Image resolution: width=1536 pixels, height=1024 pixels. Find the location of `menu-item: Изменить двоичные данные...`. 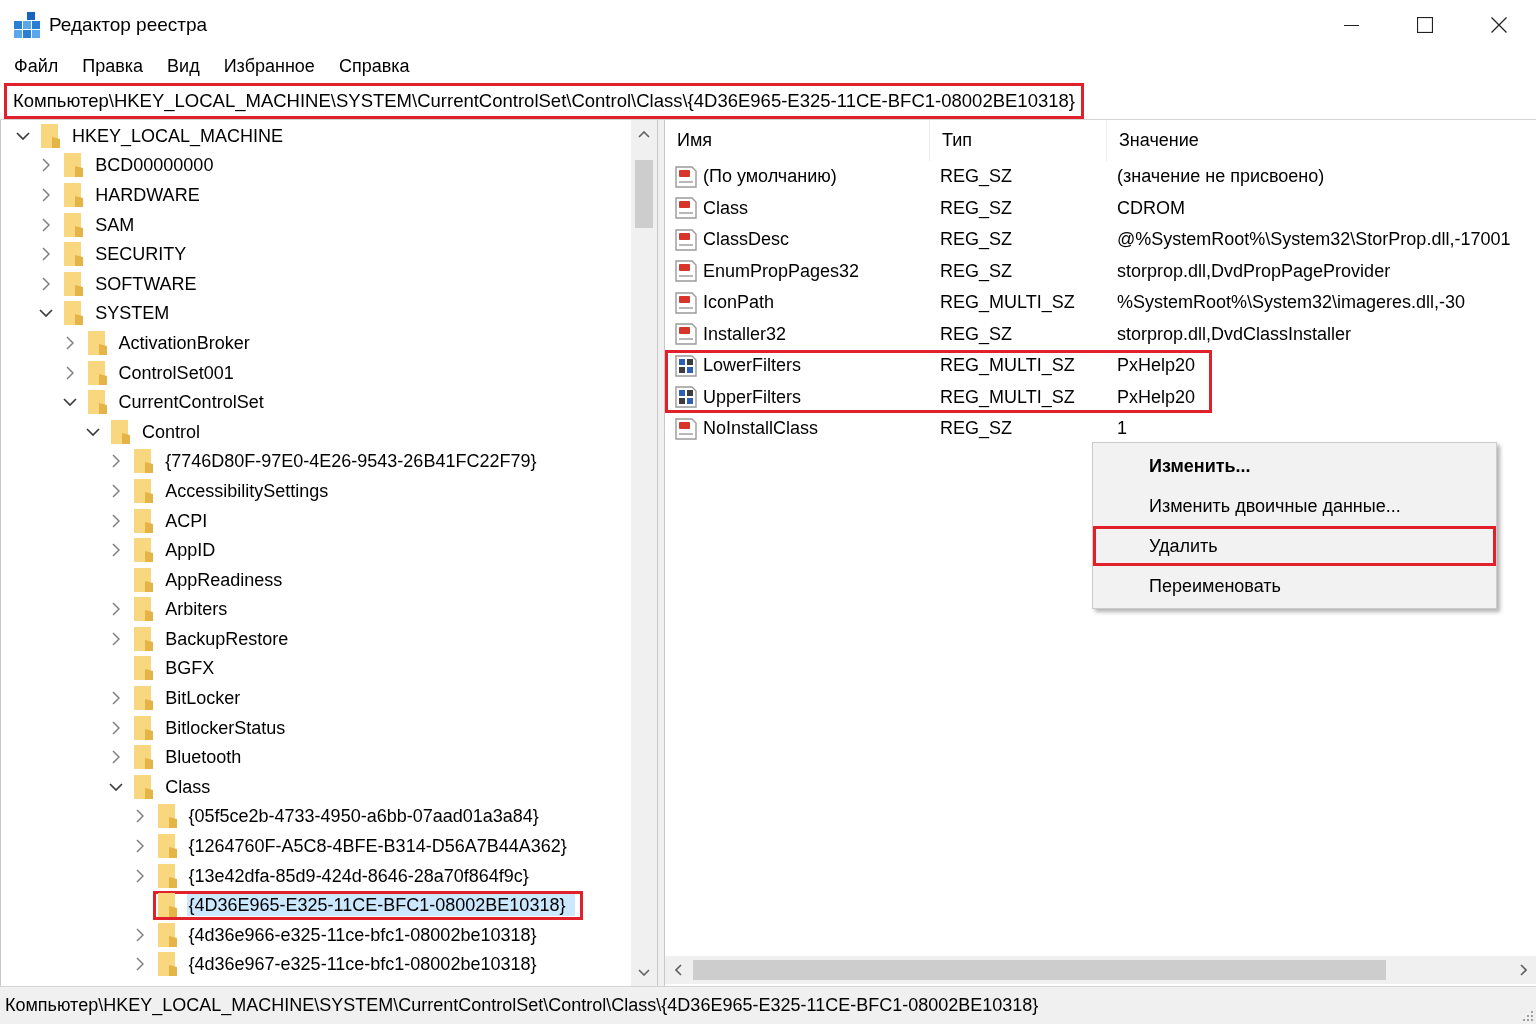

menu-item: Изменить двоичные данные... is located at coordinates (1294, 506).